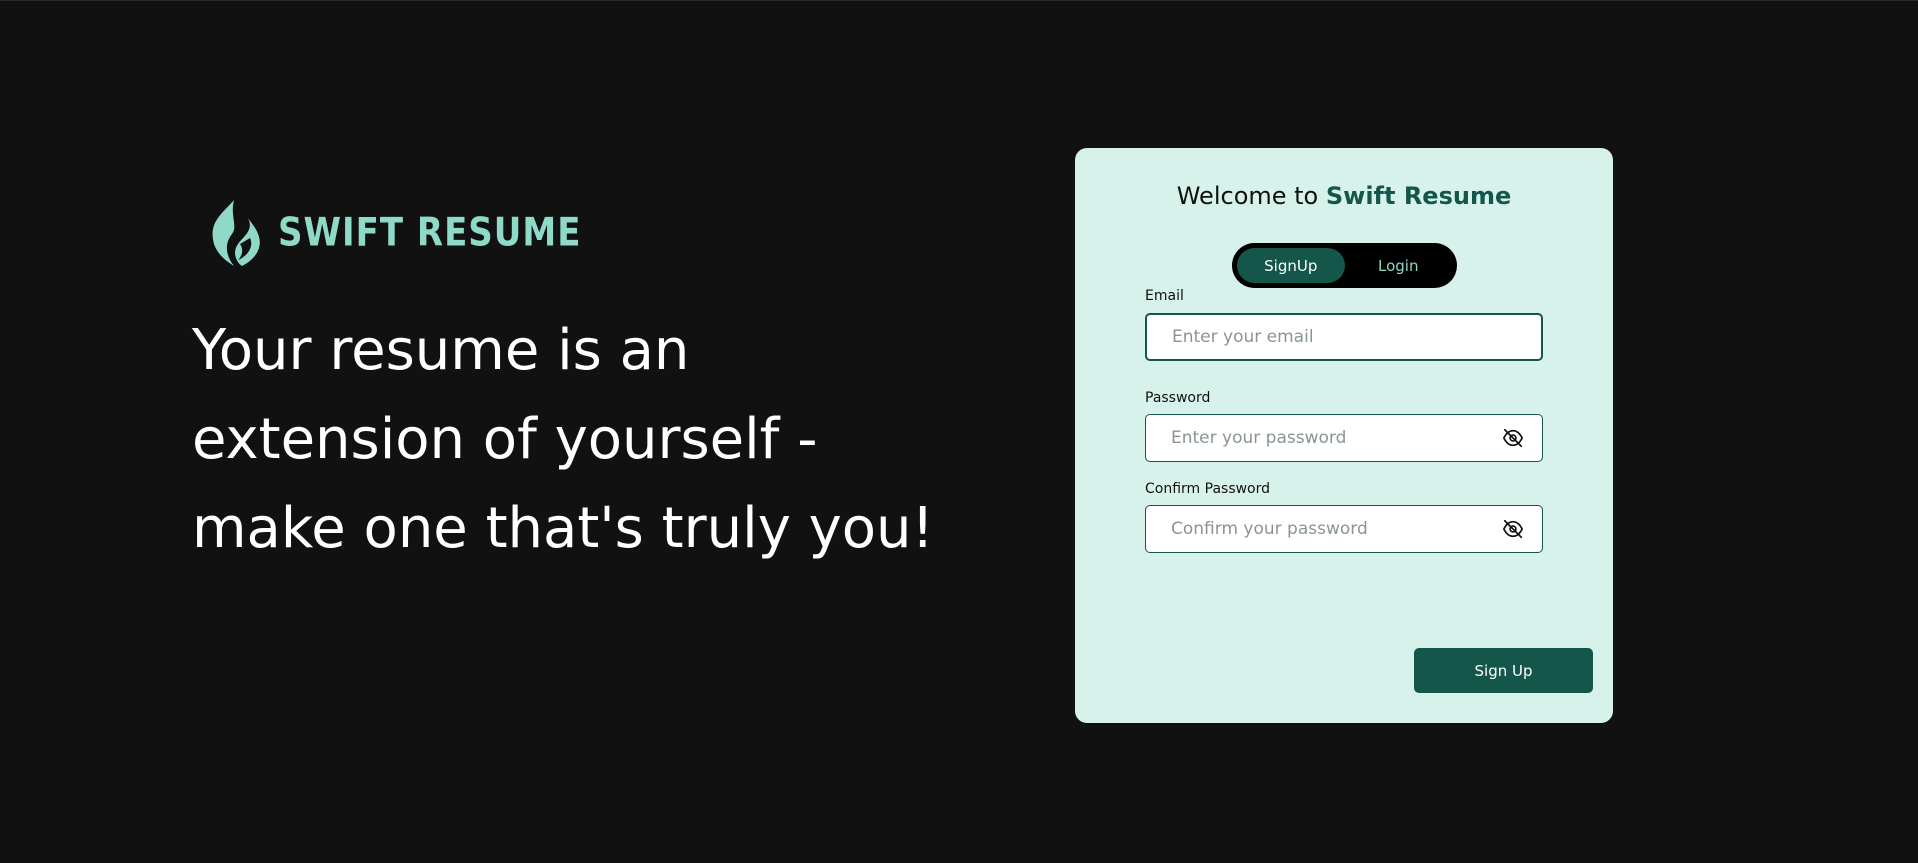 Image resolution: width=1918 pixels, height=863 pixels. Describe the element at coordinates (1164, 296) in the screenshot. I see `email-label: Email` at that location.